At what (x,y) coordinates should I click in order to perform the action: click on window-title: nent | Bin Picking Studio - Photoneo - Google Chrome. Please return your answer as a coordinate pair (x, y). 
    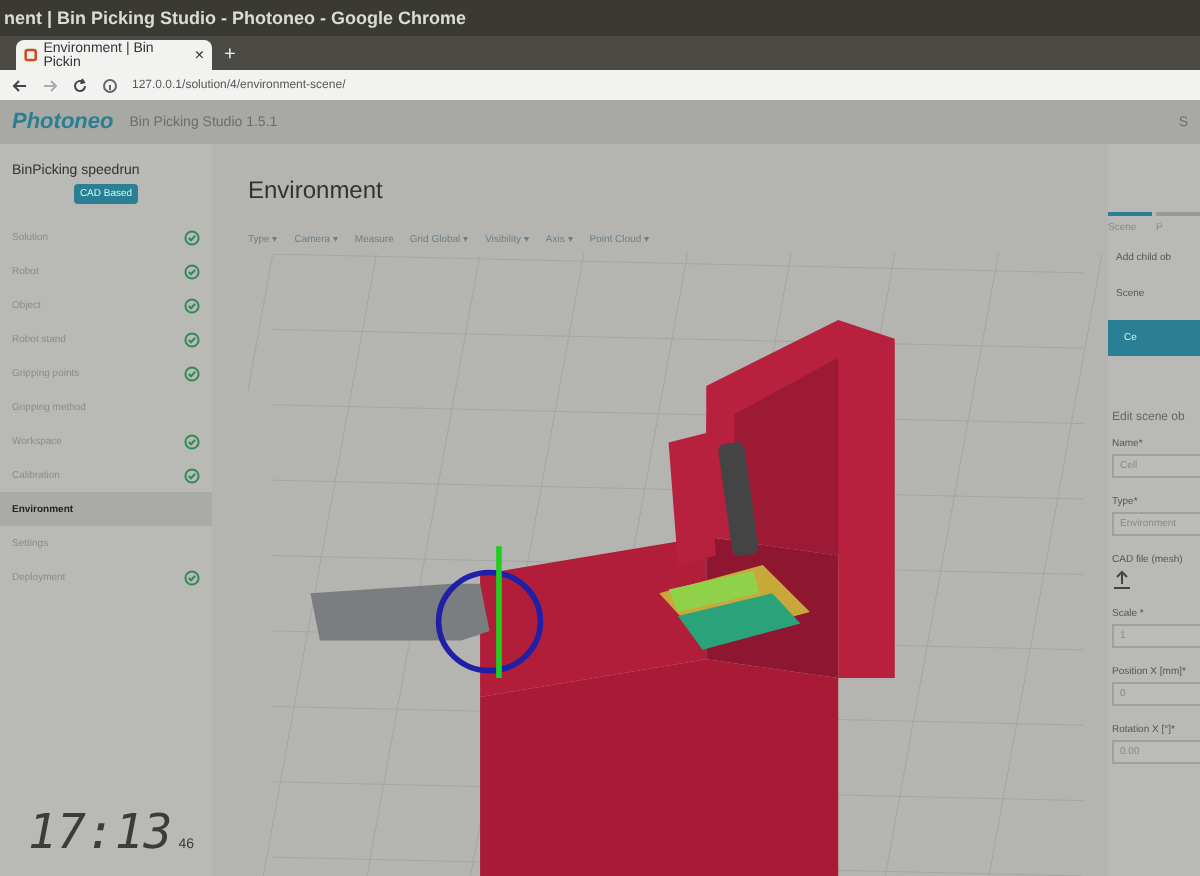
    Looking at the image, I should click on (600, 18).